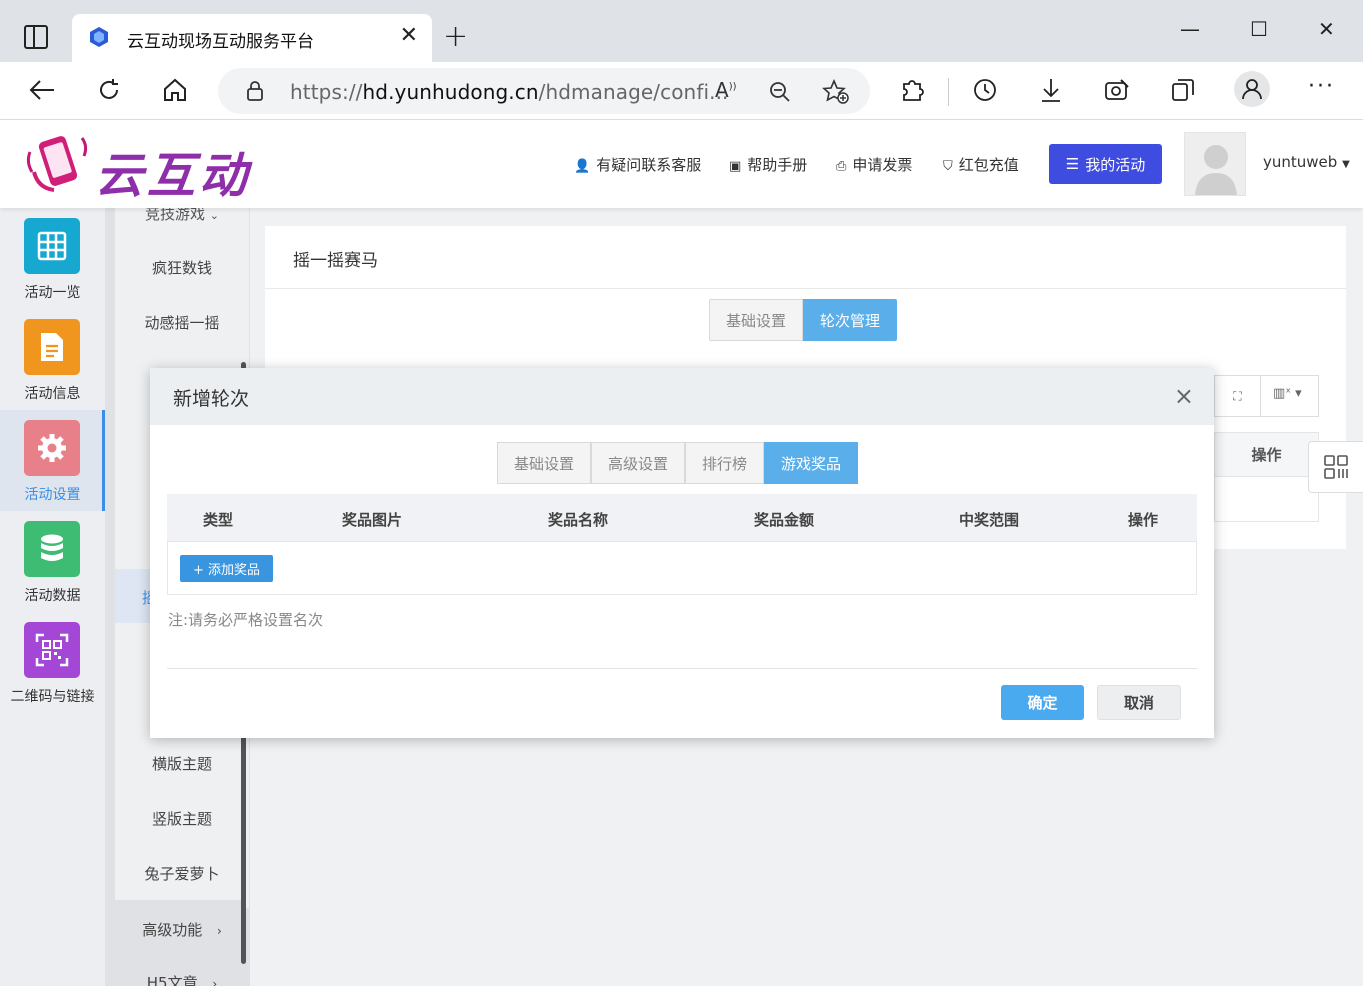 This screenshot has height=986, width=1363. I want to click on col-prize-amount: 奖品金额, so click(784, 520).